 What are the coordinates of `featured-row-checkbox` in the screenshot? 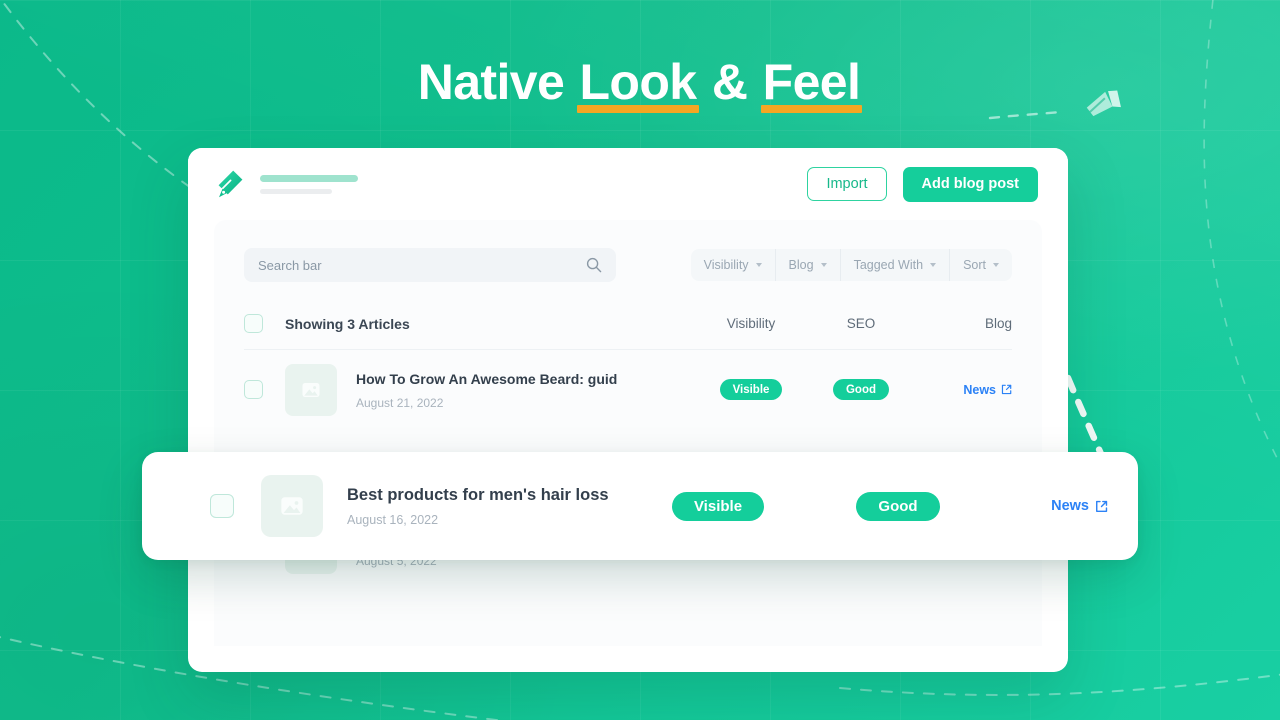 It's located at (222, 506).